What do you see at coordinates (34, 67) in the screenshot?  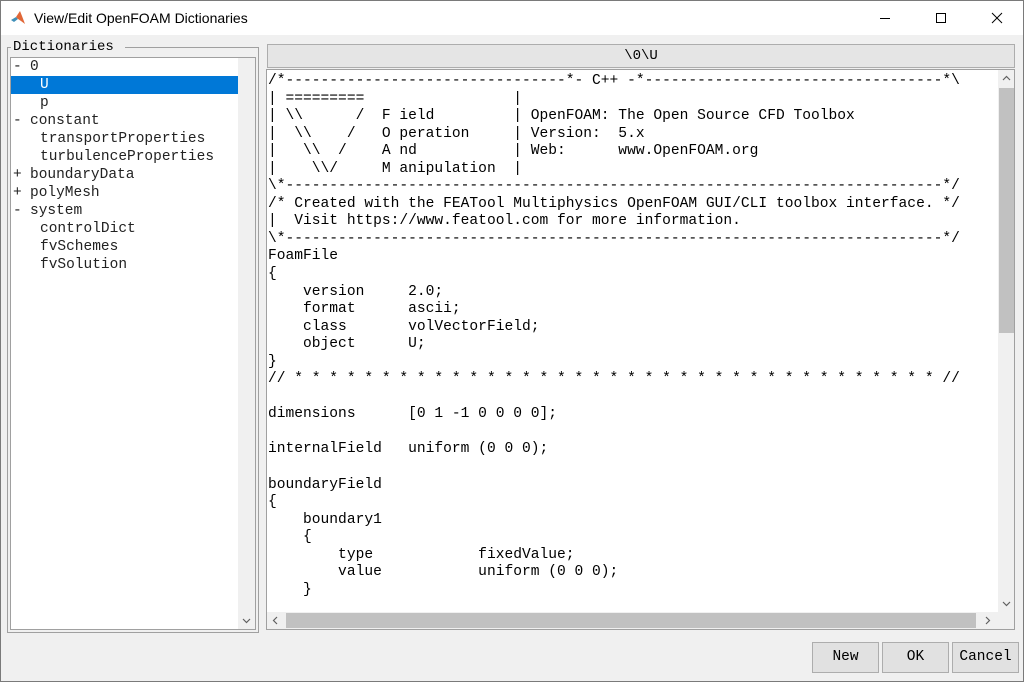 I see `tree-item-label: 0` at bounding box center [34, 67].